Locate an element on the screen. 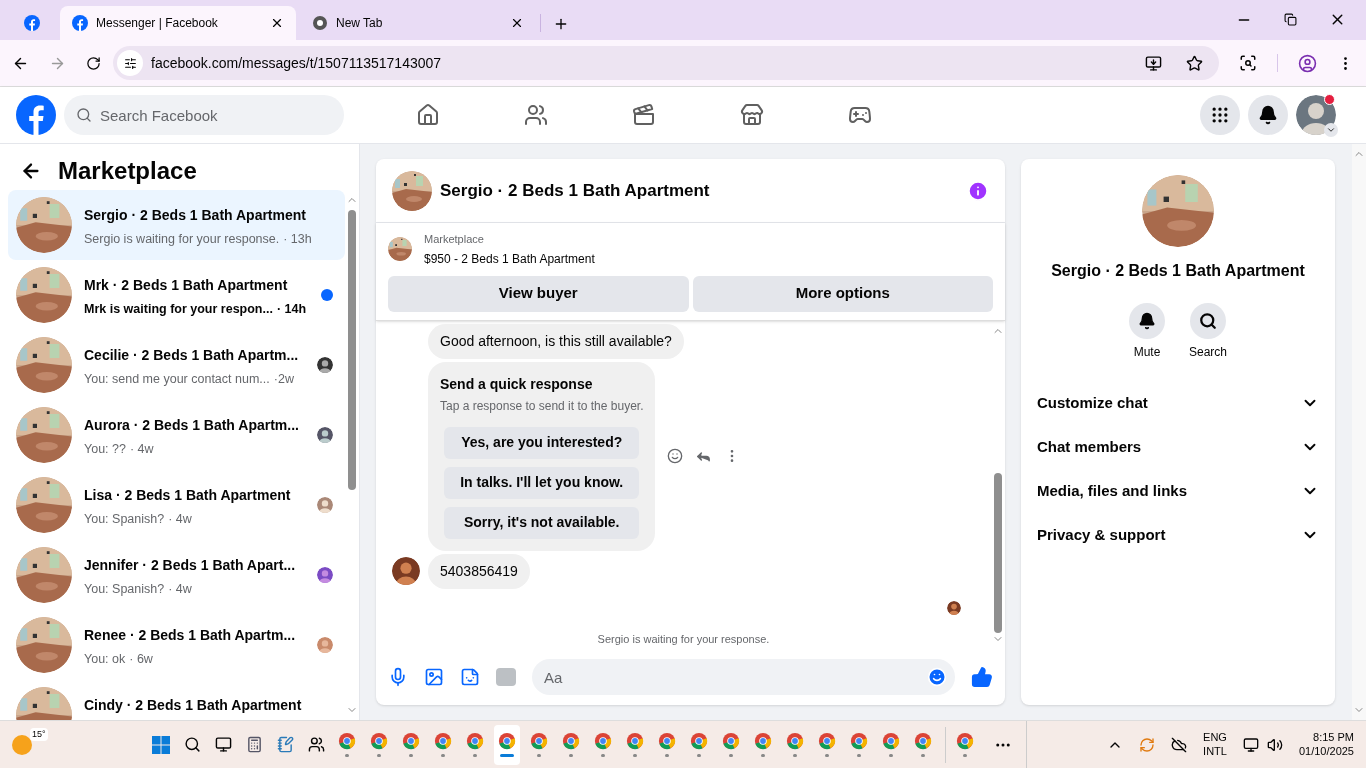 The image size is (1366, 768). volume-icon is located at coordinates (1274, 744).